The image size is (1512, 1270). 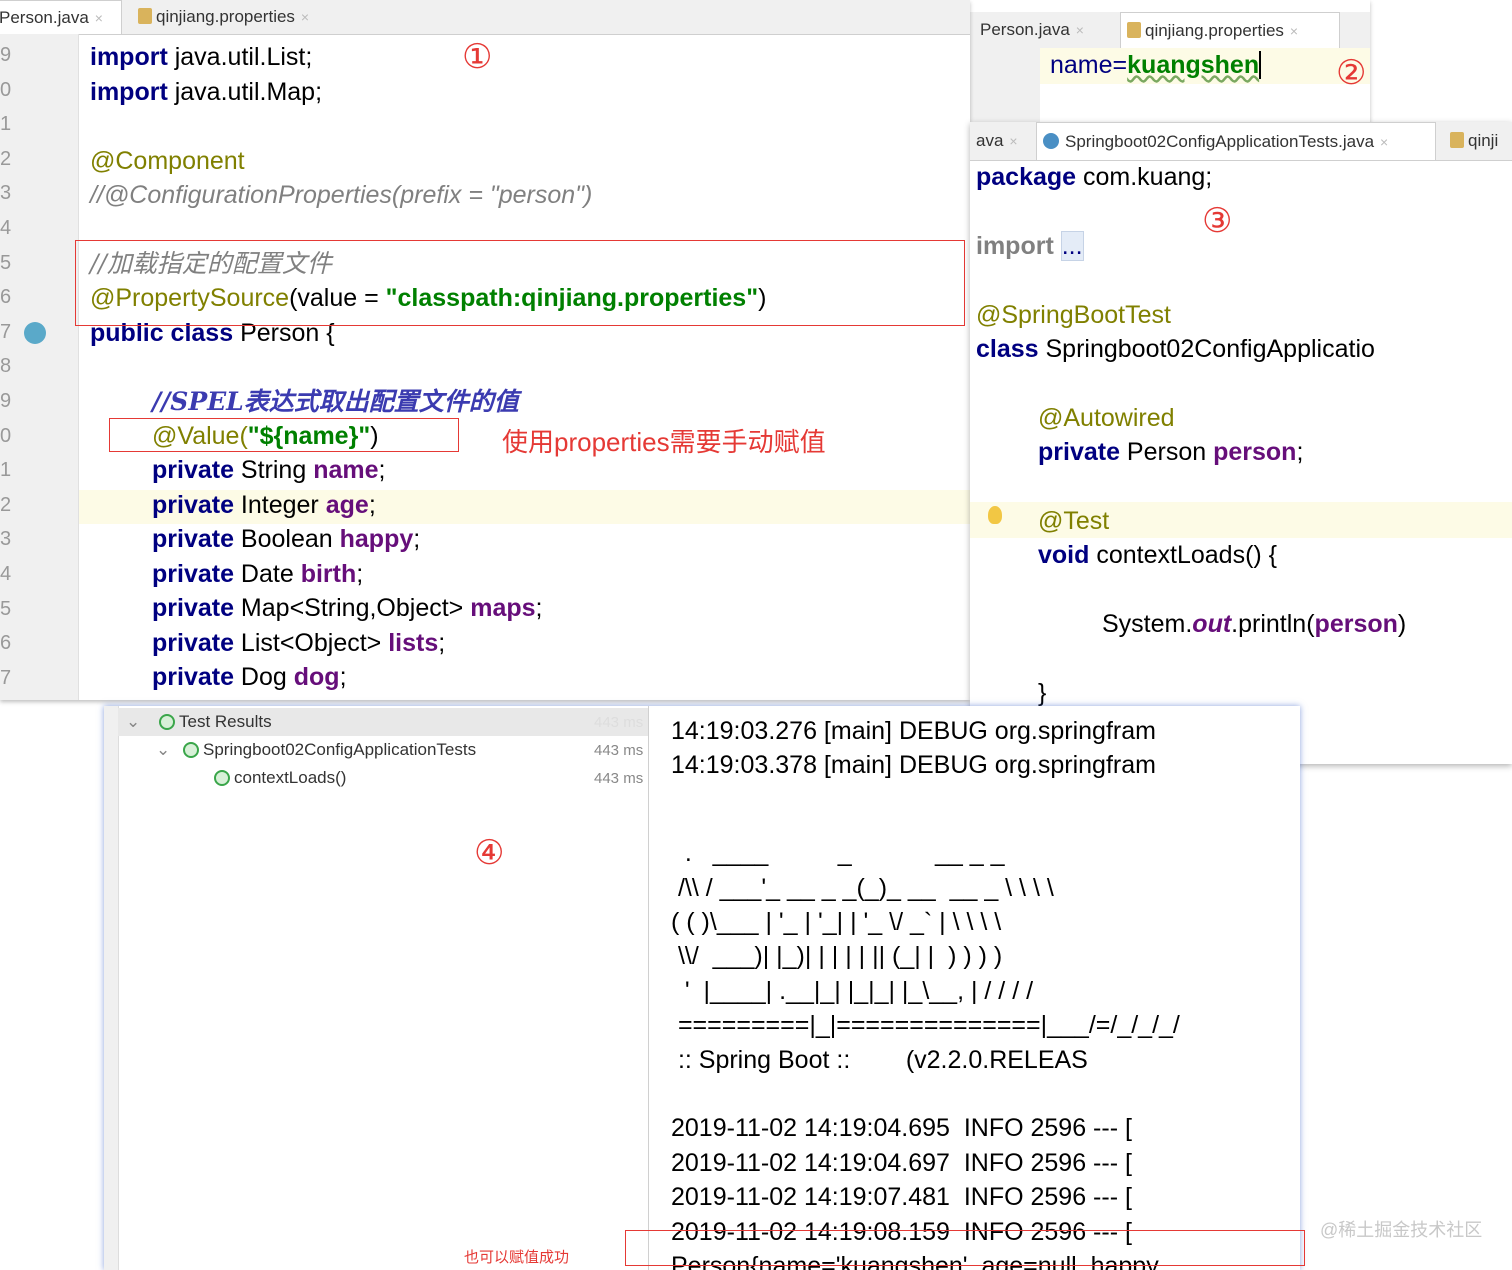 I want to click on watermark: @稀土掘金技术社区, so click(x=1401, y=1230).